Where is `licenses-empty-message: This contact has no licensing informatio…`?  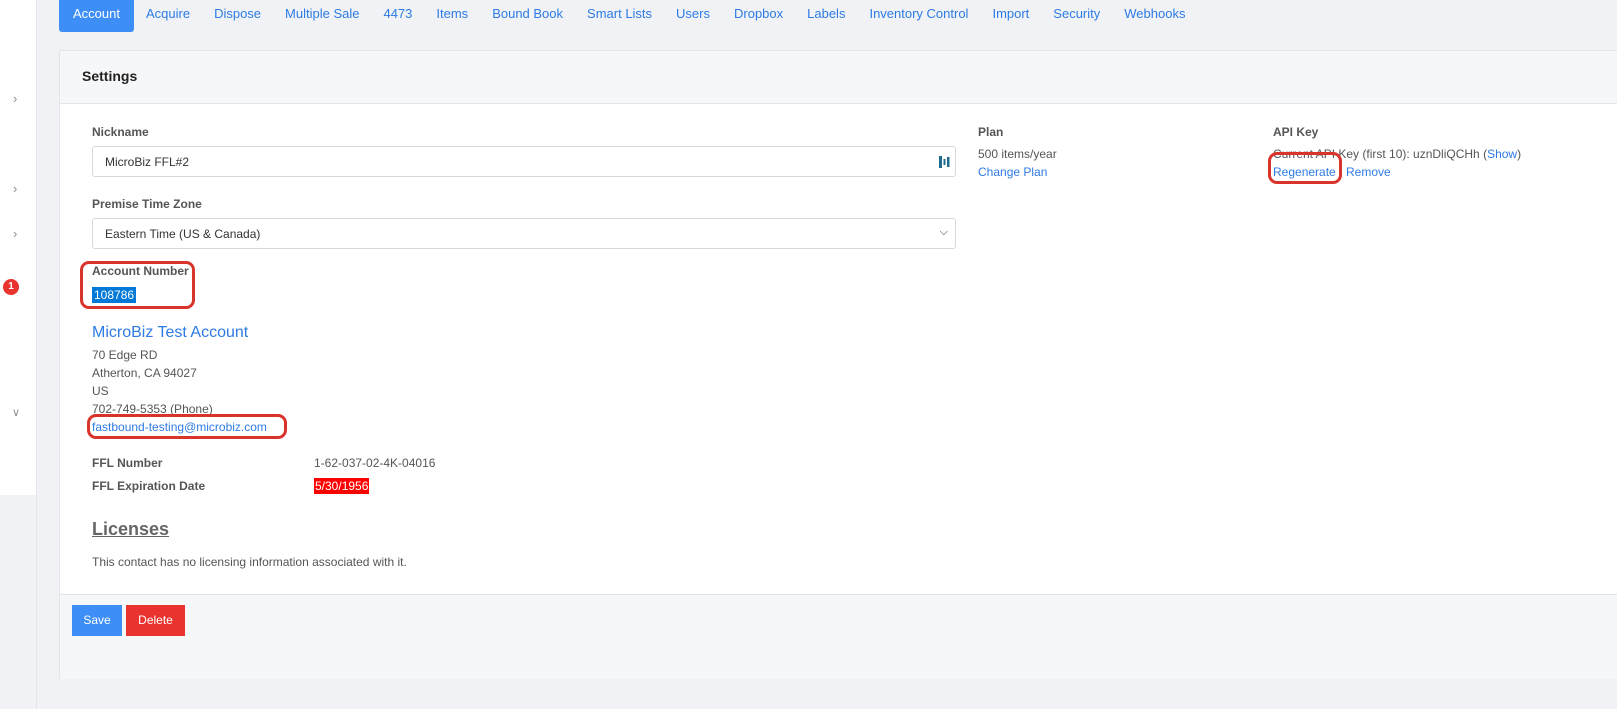
licenses-empty-message: This contact has no licensing informatio… is located at coordinates (249, 562).